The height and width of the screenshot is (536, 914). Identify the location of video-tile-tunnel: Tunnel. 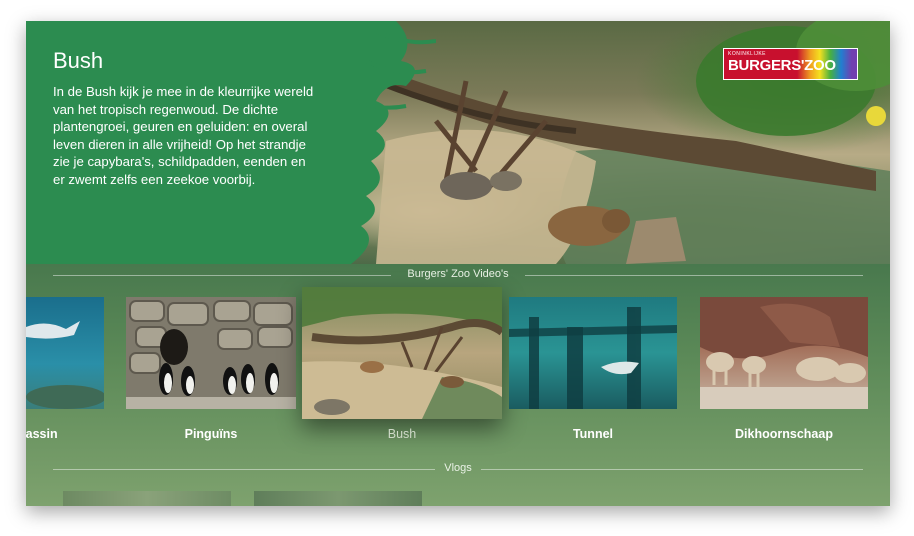
(593, 369).